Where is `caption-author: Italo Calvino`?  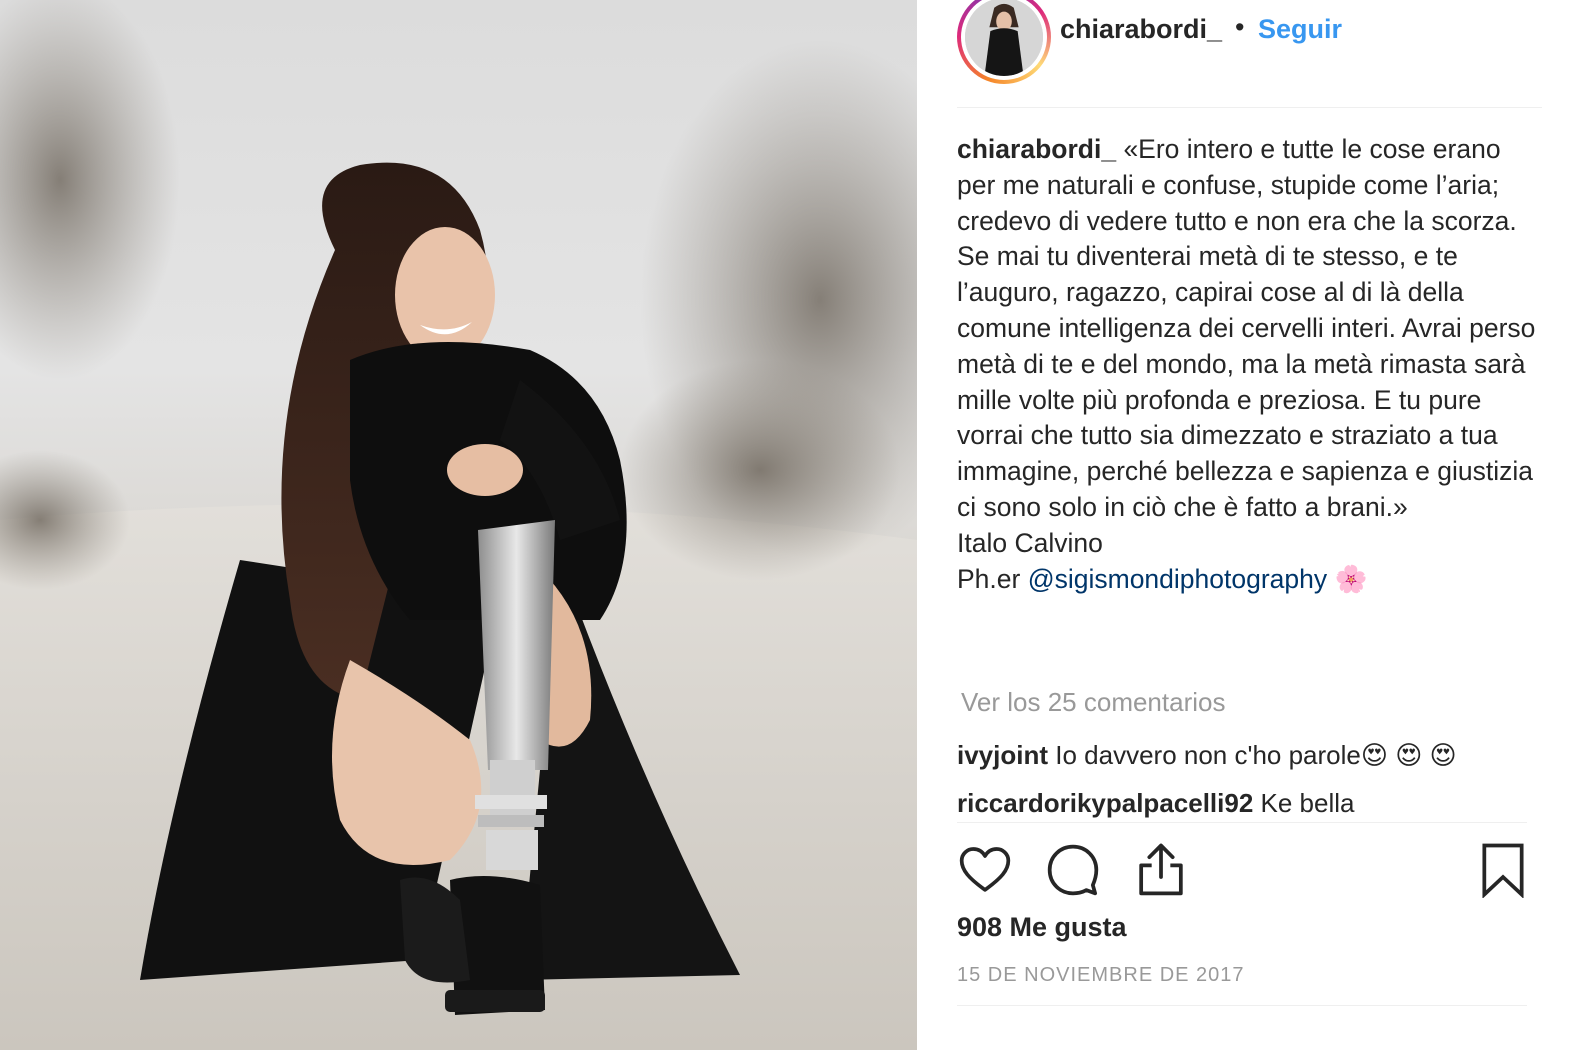 caption-author: Italo Calvino is located at coordinates (1030, 542).